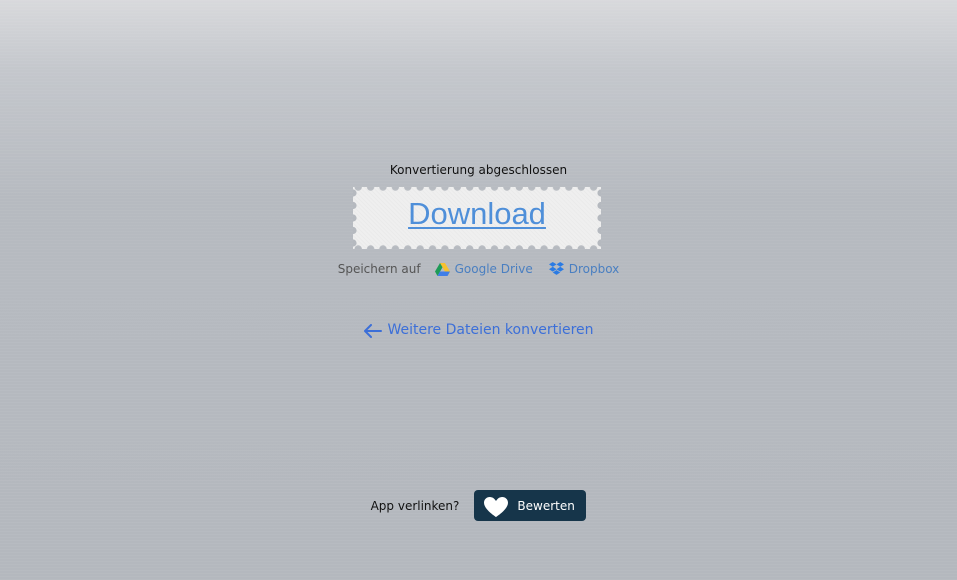  What do you see at coordinates (442, 269) in the screenshot?
I see `google-drive-icon` at bounding box center [442, 269].